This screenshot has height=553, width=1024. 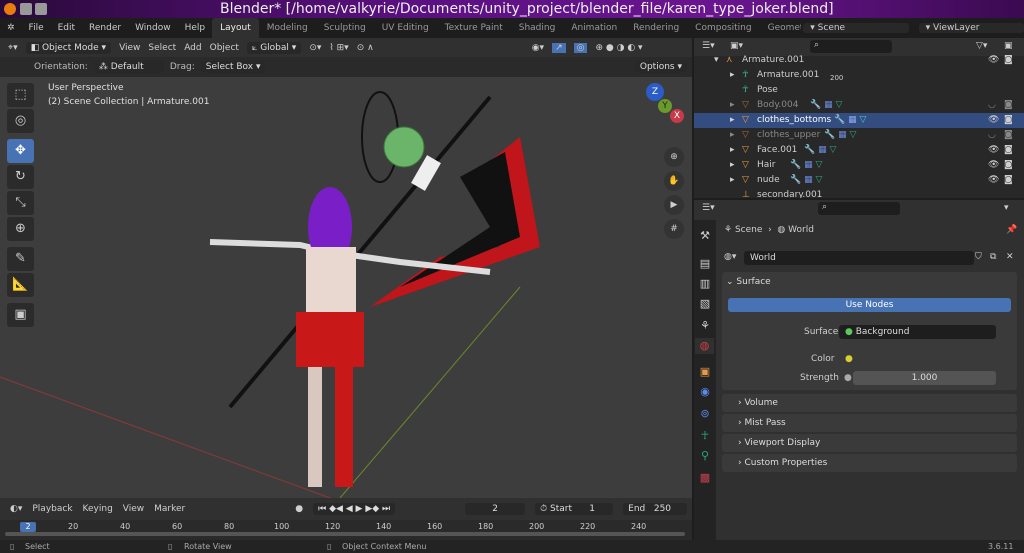 I want to click on options-dropdown: Options ▾, so click(x=660, y=67).